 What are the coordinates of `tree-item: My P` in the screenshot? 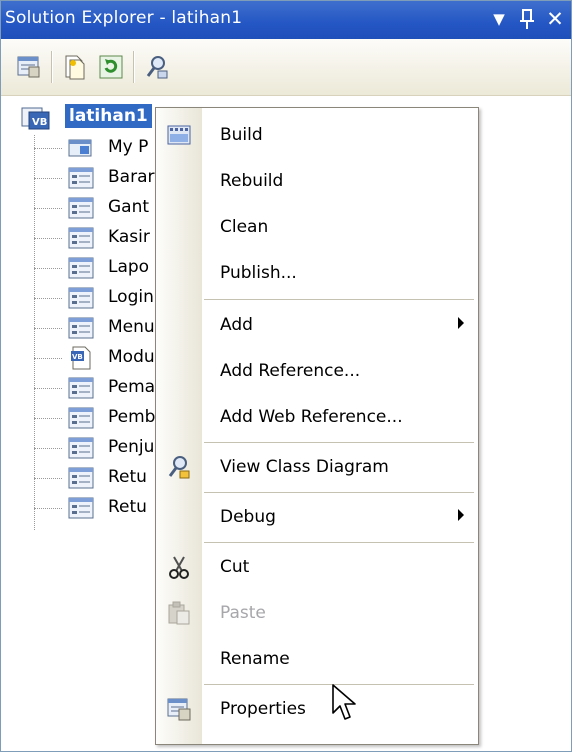 It's located at (99, 148).